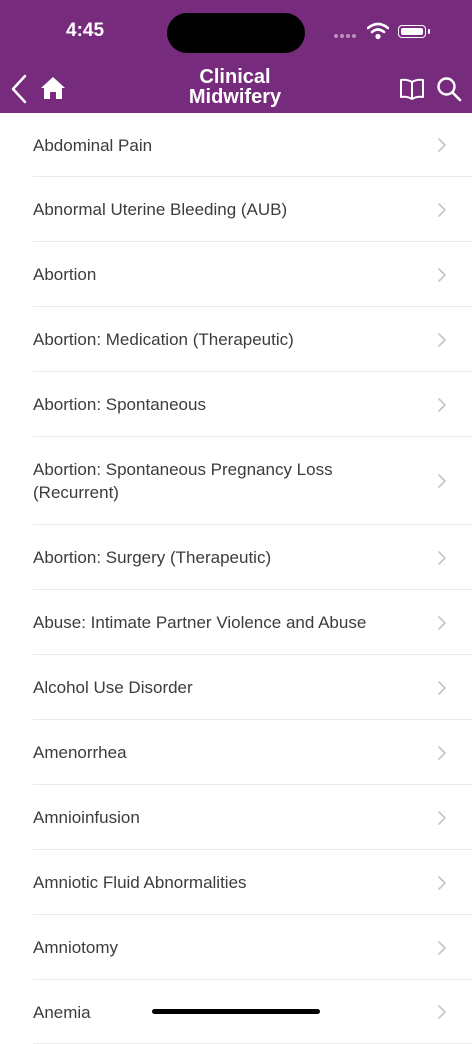  Describe the element at coordinates (20, 89) in the screenshot. I see `back-chevron-icon` at that location.